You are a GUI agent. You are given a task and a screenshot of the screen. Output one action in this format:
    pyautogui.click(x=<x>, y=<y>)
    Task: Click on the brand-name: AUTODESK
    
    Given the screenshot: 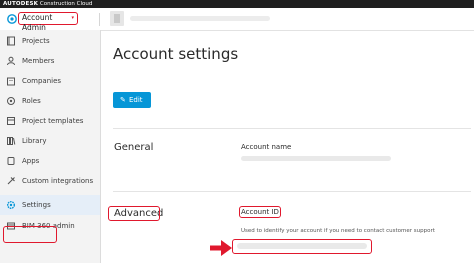 What is the action you would take?
    pyautogui.click(x=21, y=4)
    